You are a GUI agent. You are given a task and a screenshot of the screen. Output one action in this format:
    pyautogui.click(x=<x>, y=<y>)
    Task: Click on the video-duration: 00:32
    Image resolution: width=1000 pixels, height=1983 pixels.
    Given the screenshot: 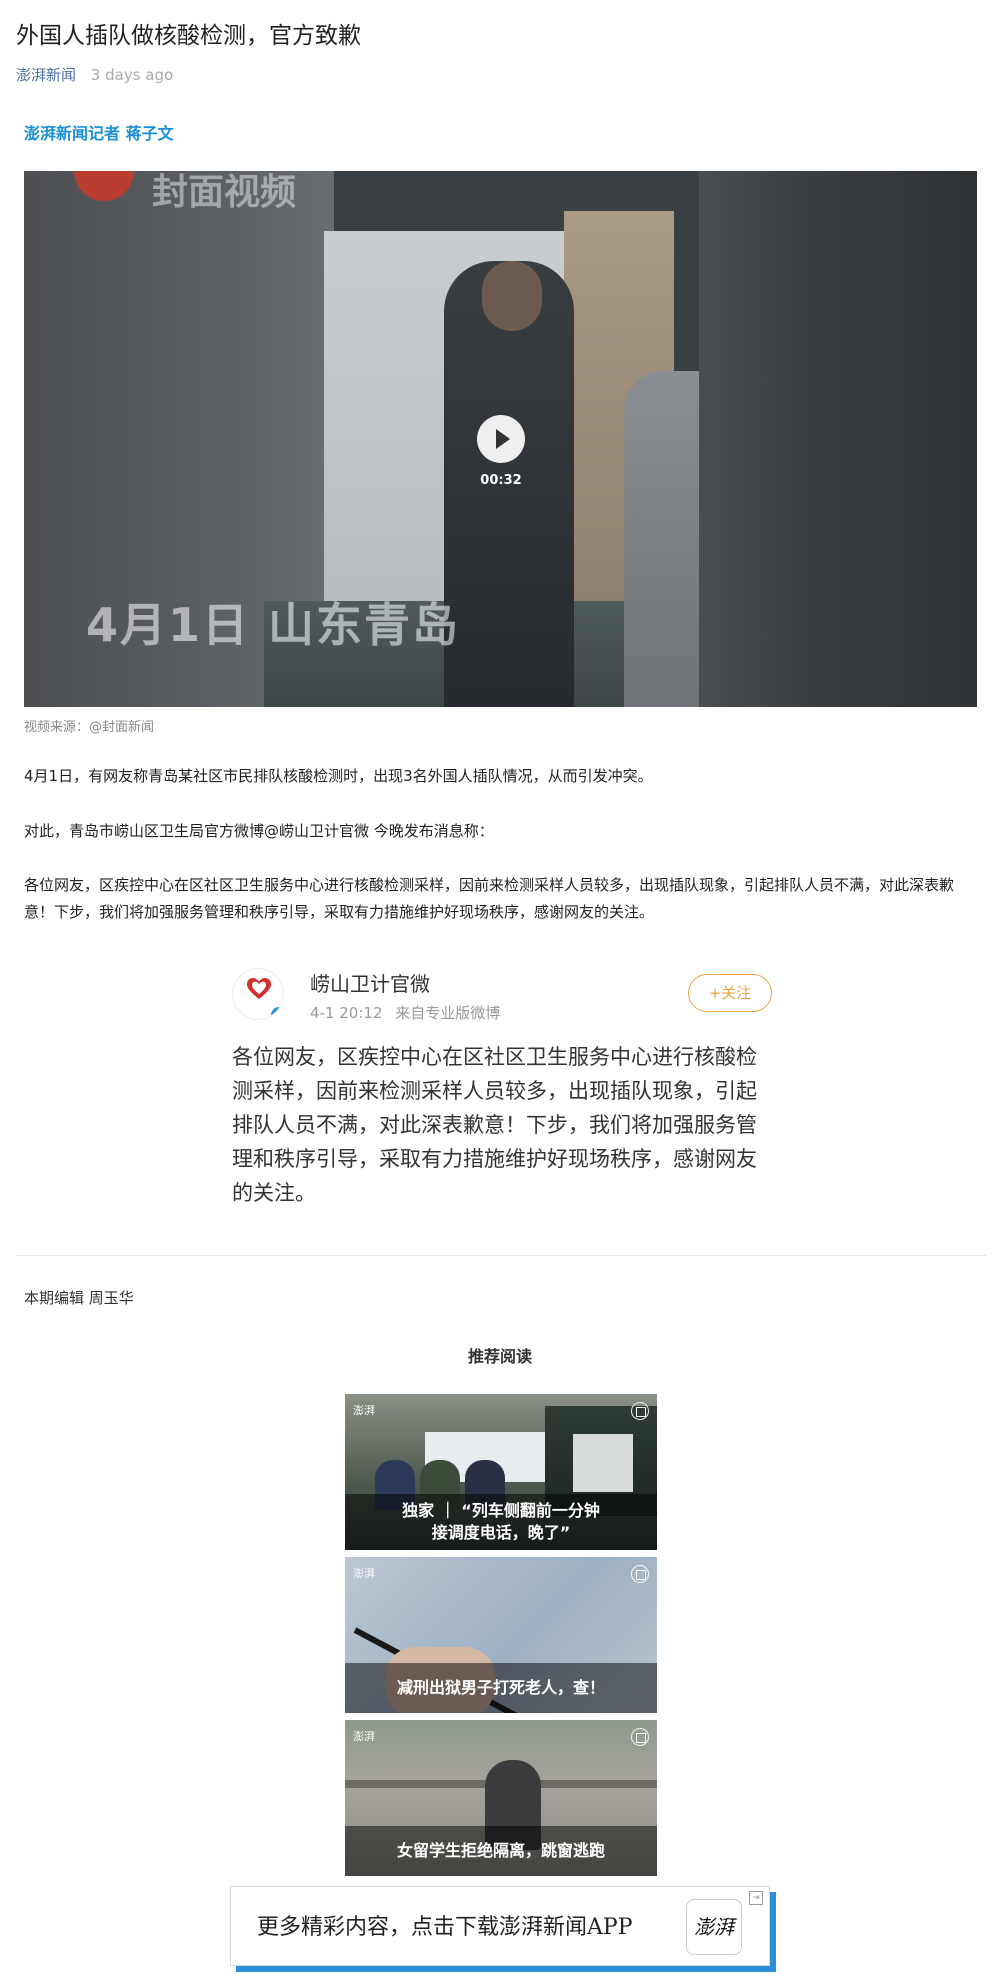 What is the action you would take?
    pyautogui.click(x=501, y=480)
    